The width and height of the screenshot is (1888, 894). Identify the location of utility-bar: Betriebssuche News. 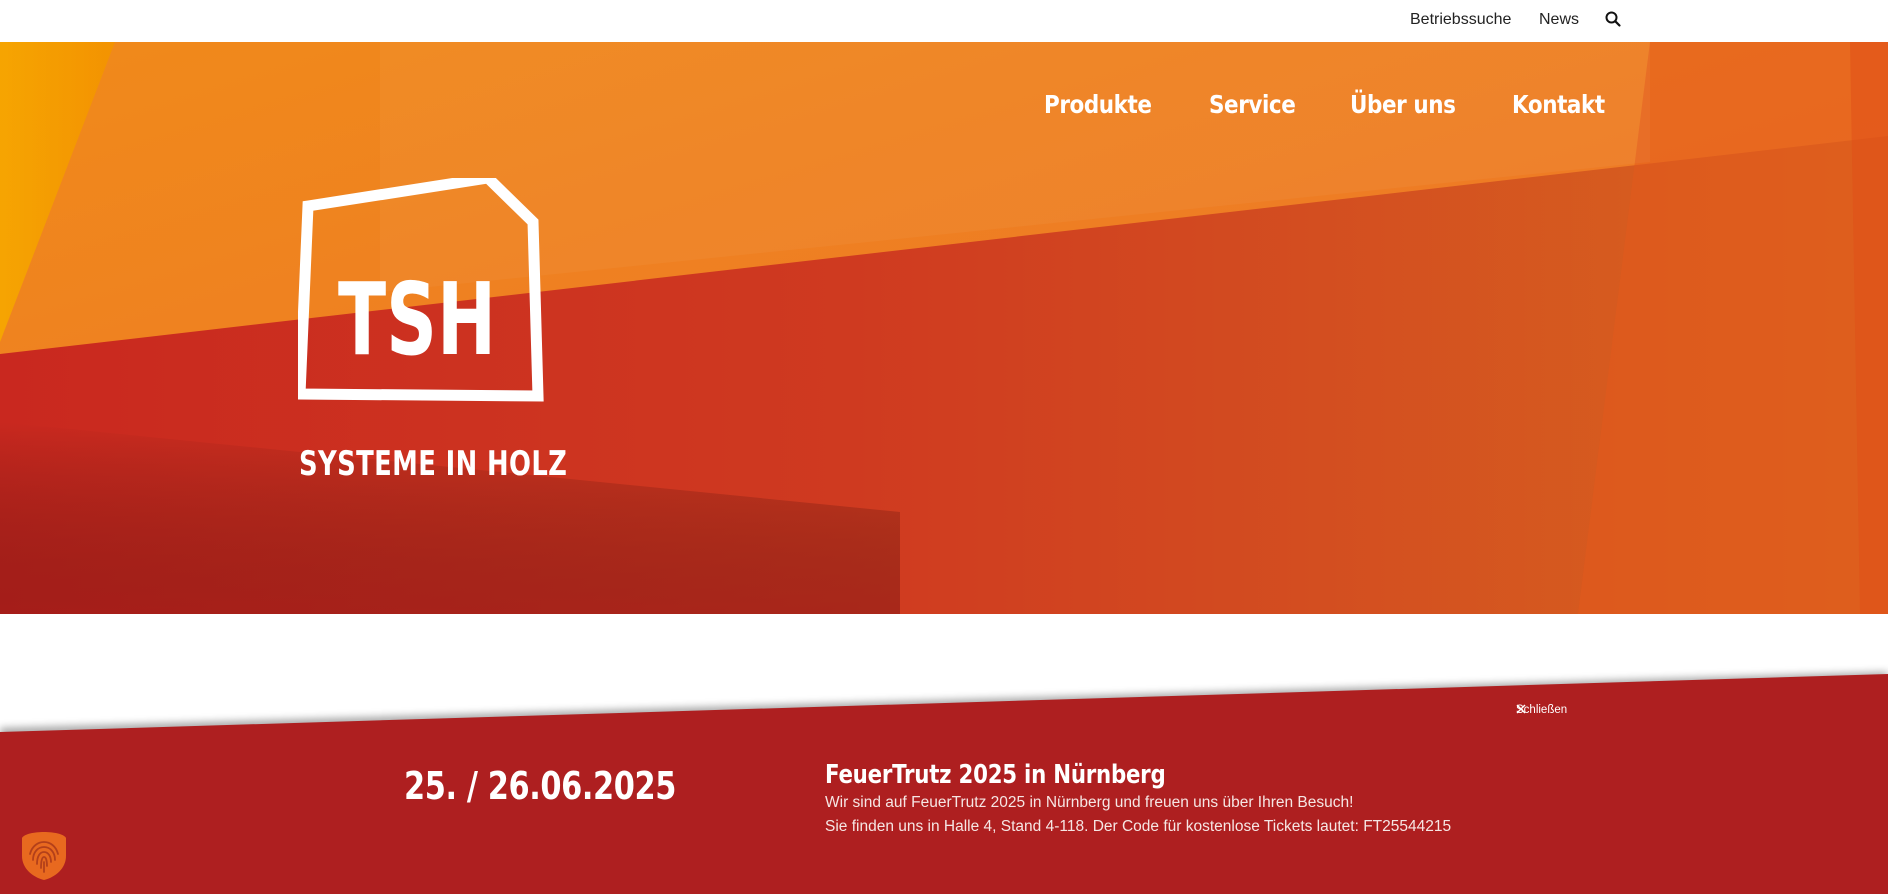
(944, 21).